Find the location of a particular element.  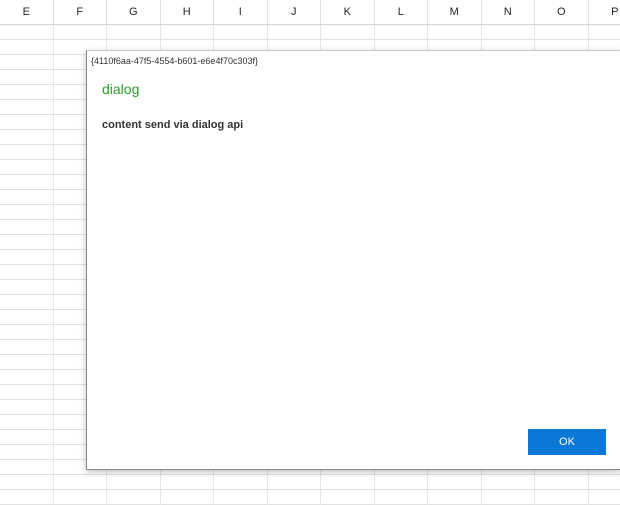

dialog-id-label: {4110f6aa-47f5-4554-b601-e6e4f70c303f} is located at coordinates (174, 61).